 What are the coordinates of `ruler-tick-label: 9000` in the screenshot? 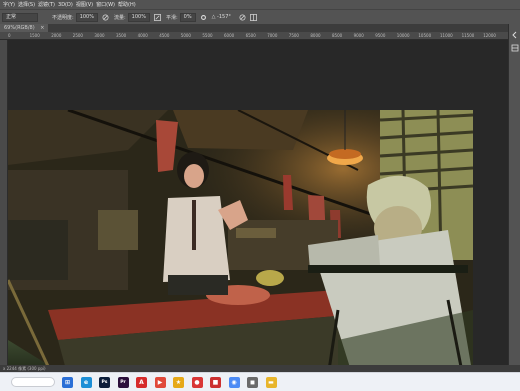 It's located at (358, 35).